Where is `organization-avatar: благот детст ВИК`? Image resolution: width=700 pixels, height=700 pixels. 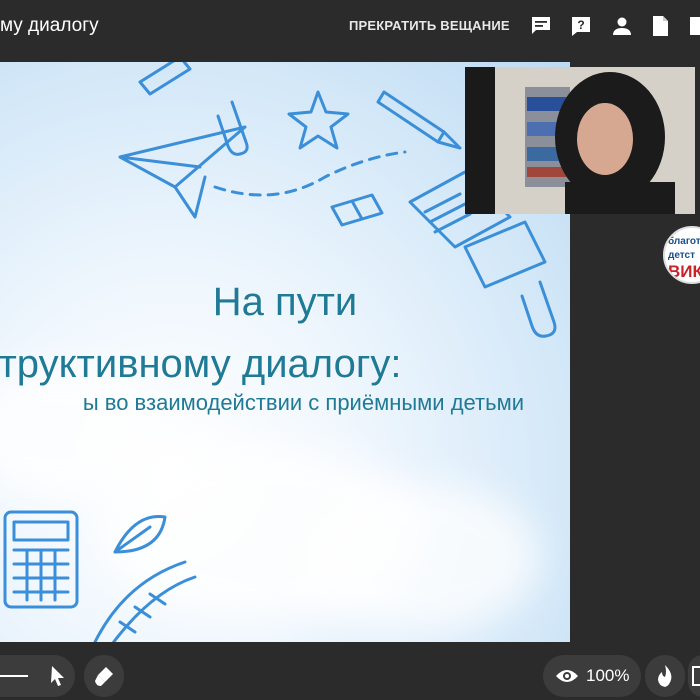 organization-avatar: благот детст ВИК is located at coordinates (681, 255).